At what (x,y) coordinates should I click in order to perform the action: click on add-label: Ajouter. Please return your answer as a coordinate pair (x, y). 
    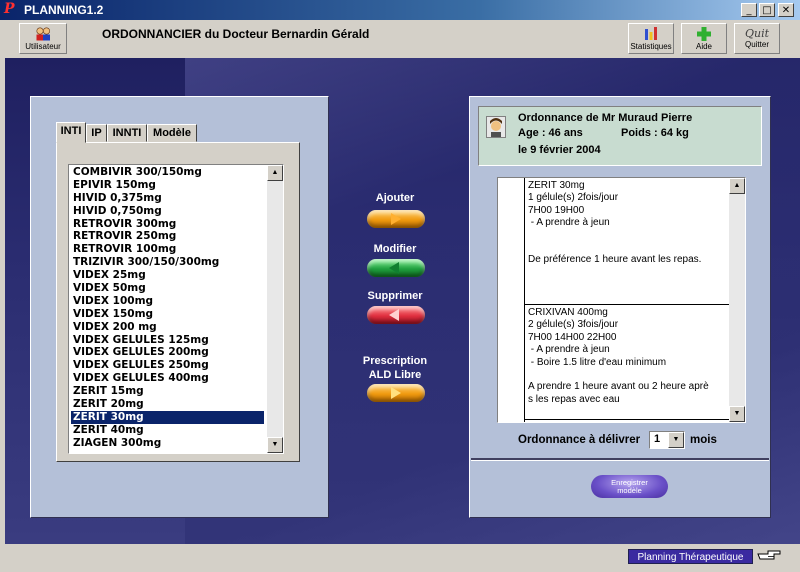
    Looking at the image, I should click on (395, 198).